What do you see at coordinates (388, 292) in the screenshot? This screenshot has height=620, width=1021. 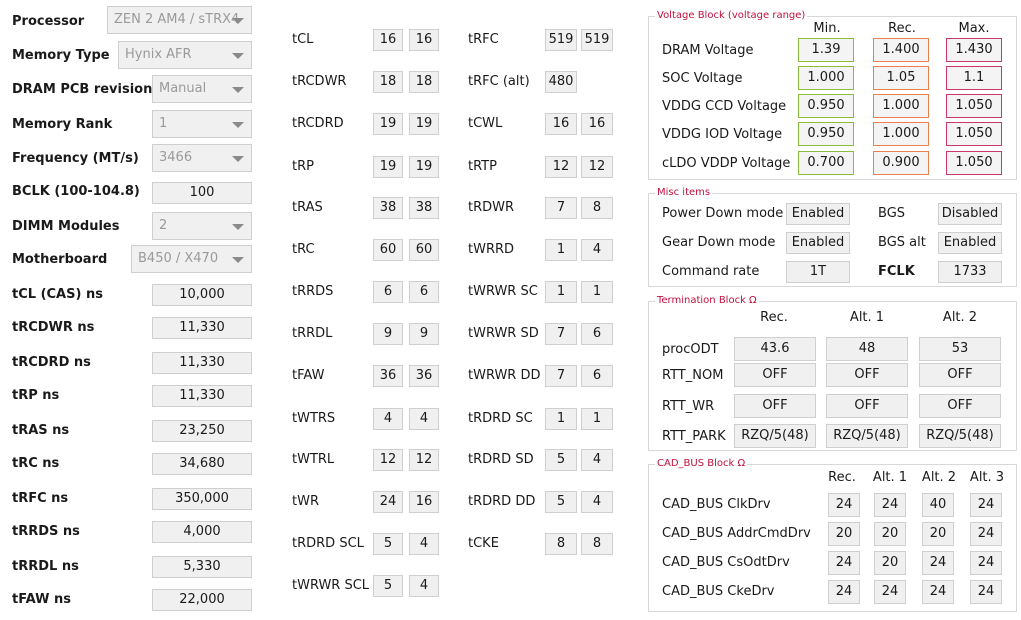 I see `timing-value-1: 6` at bounding box center [388, 292].